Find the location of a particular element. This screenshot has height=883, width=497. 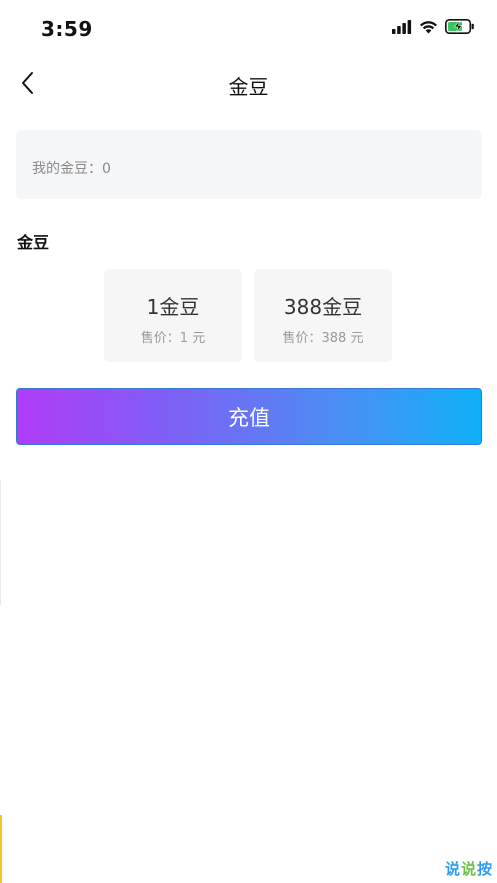

package-price: 售价：388 元 is located at coordinates (323, 338).